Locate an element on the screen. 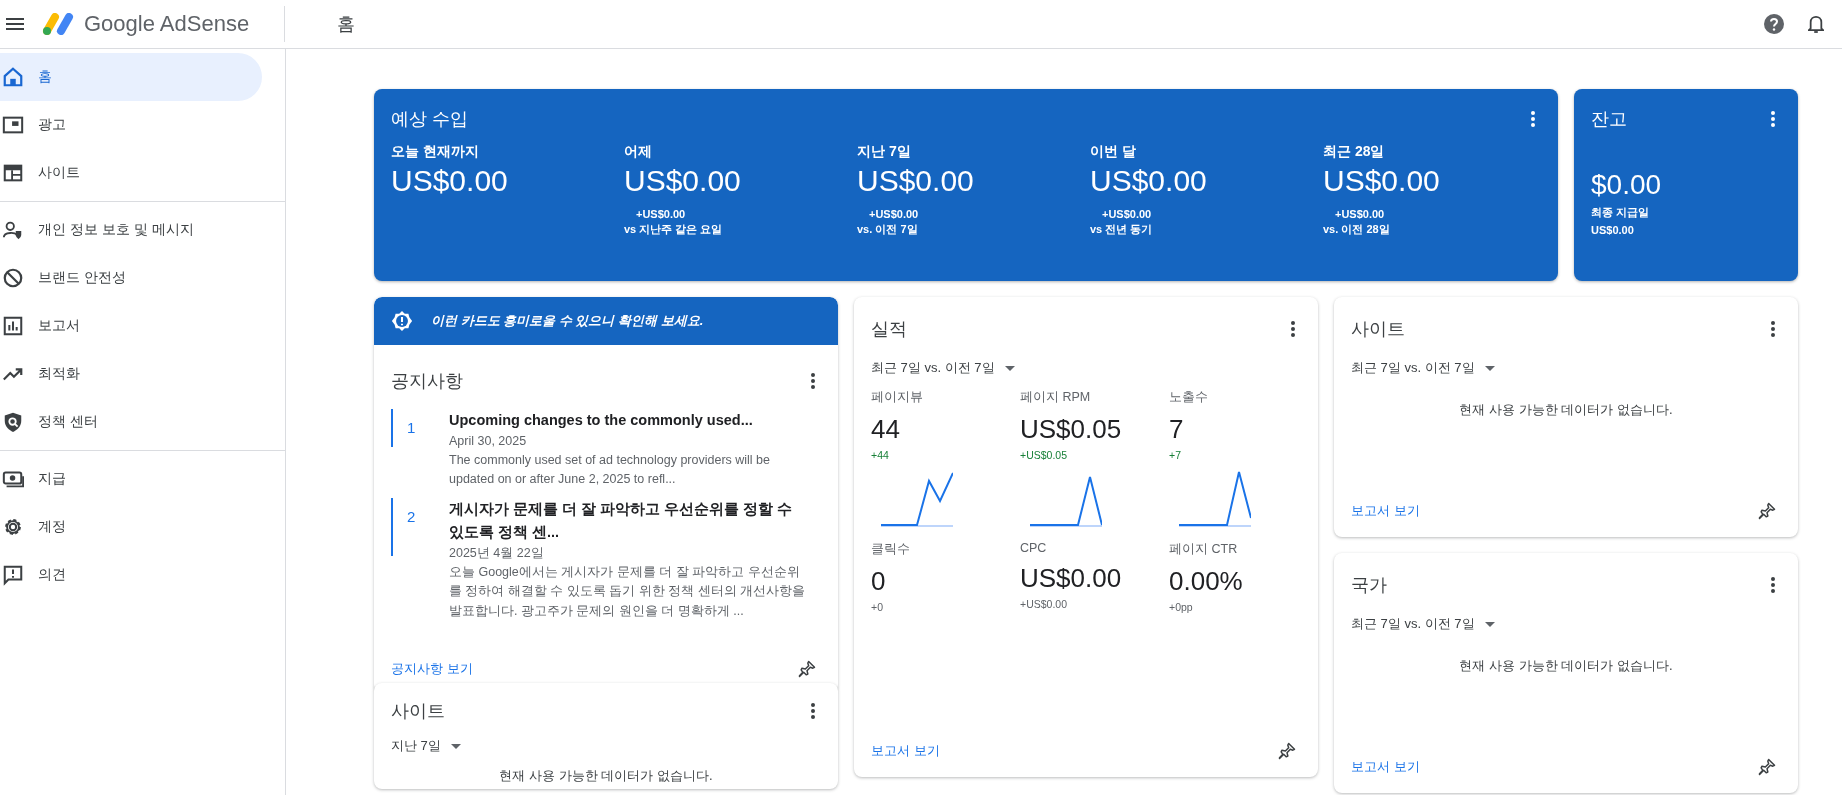  person-shield-icon is located at coordinates (13, 230).